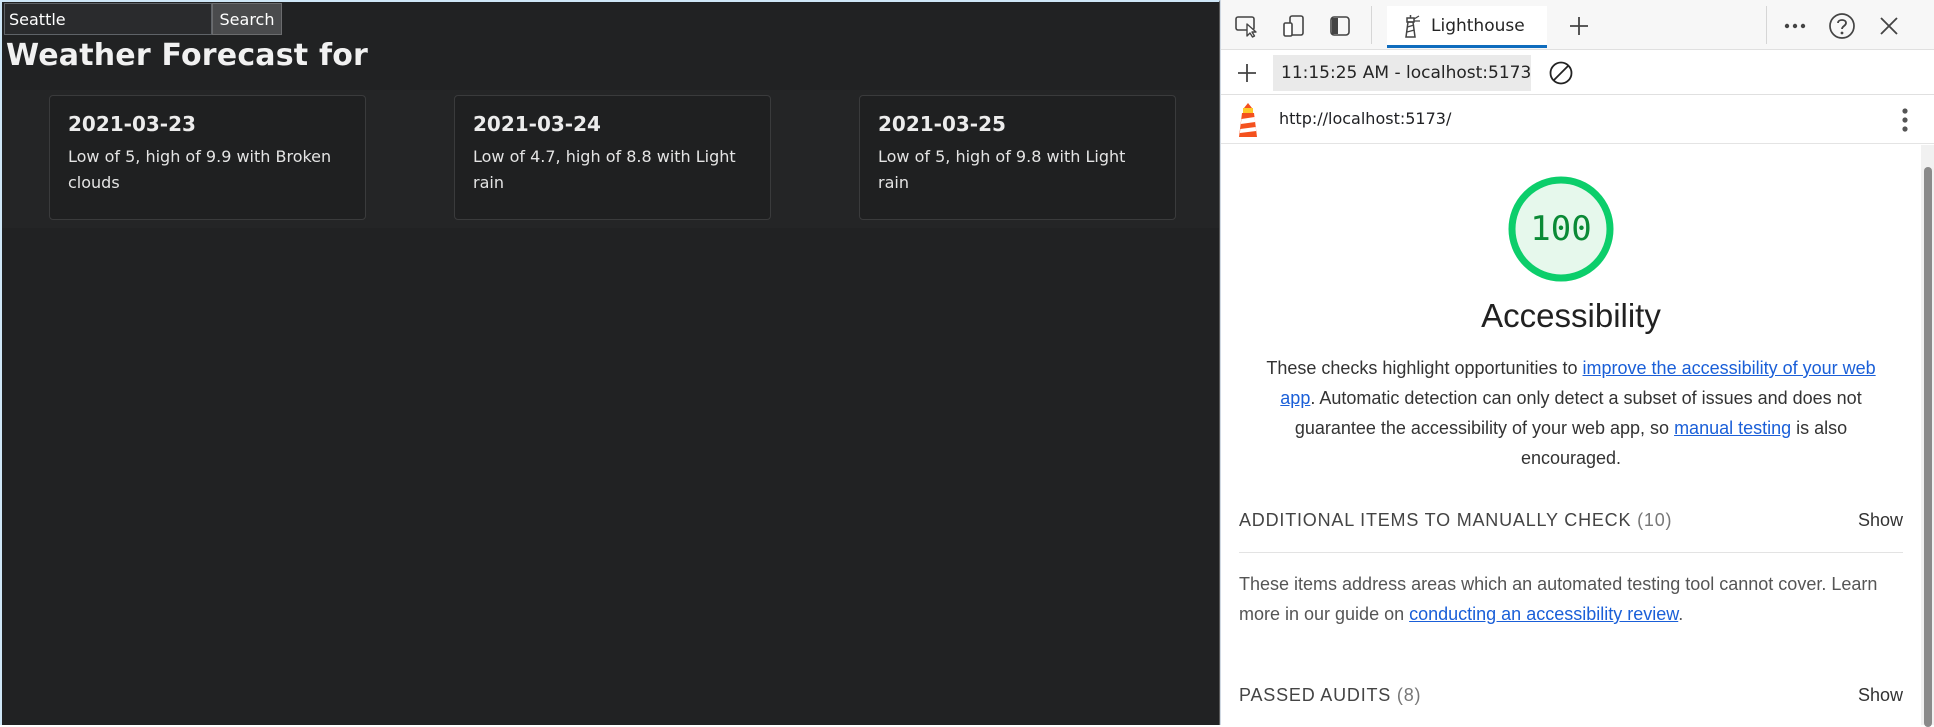  What do you see at coordinates (1681, 614) in the screenshot?
I see `manual-checks-text-end: .` at bounding box center [1681, 614].